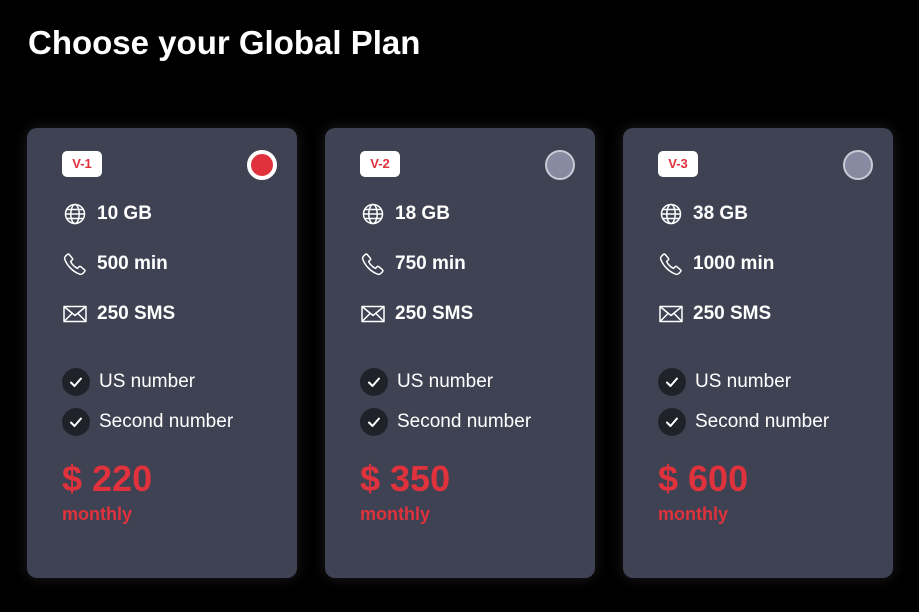 The width and height of the screenshot is (919, 612). Describe the element at coordinates (107, 478) in the screenshot. I see `plan-price: $ 220` at that location.